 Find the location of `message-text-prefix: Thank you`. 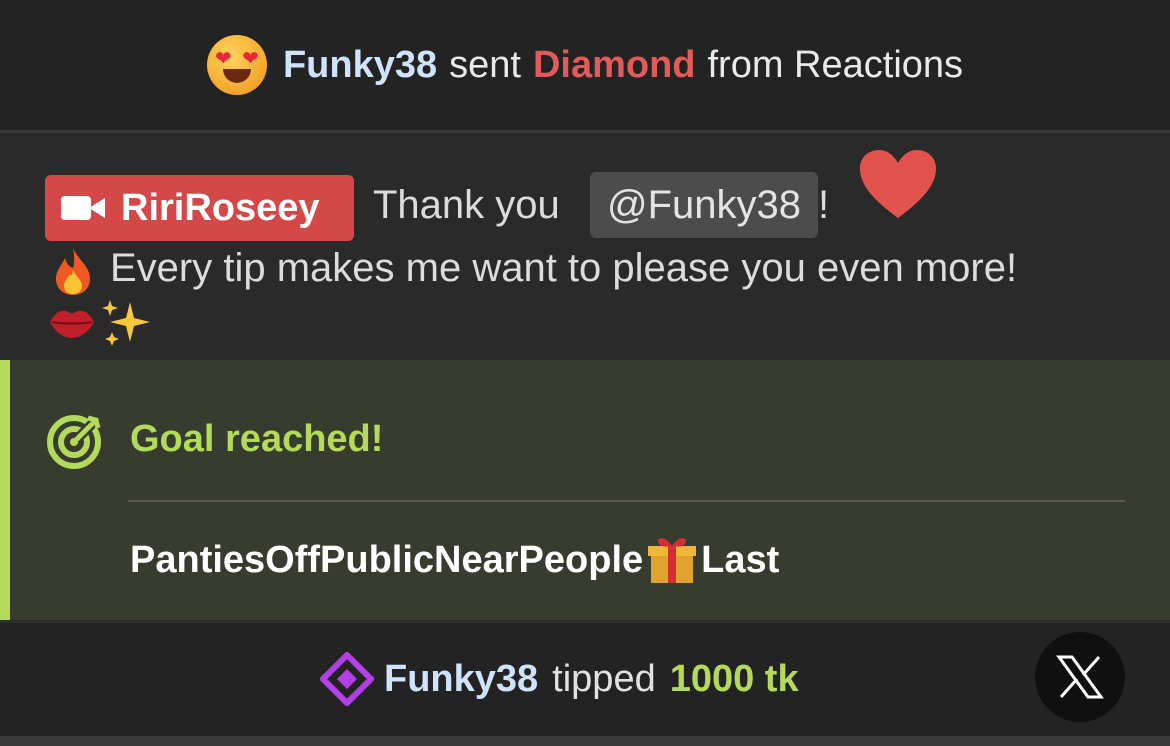

message-text-prefix: Thank you is located at coordinates (466, 205).